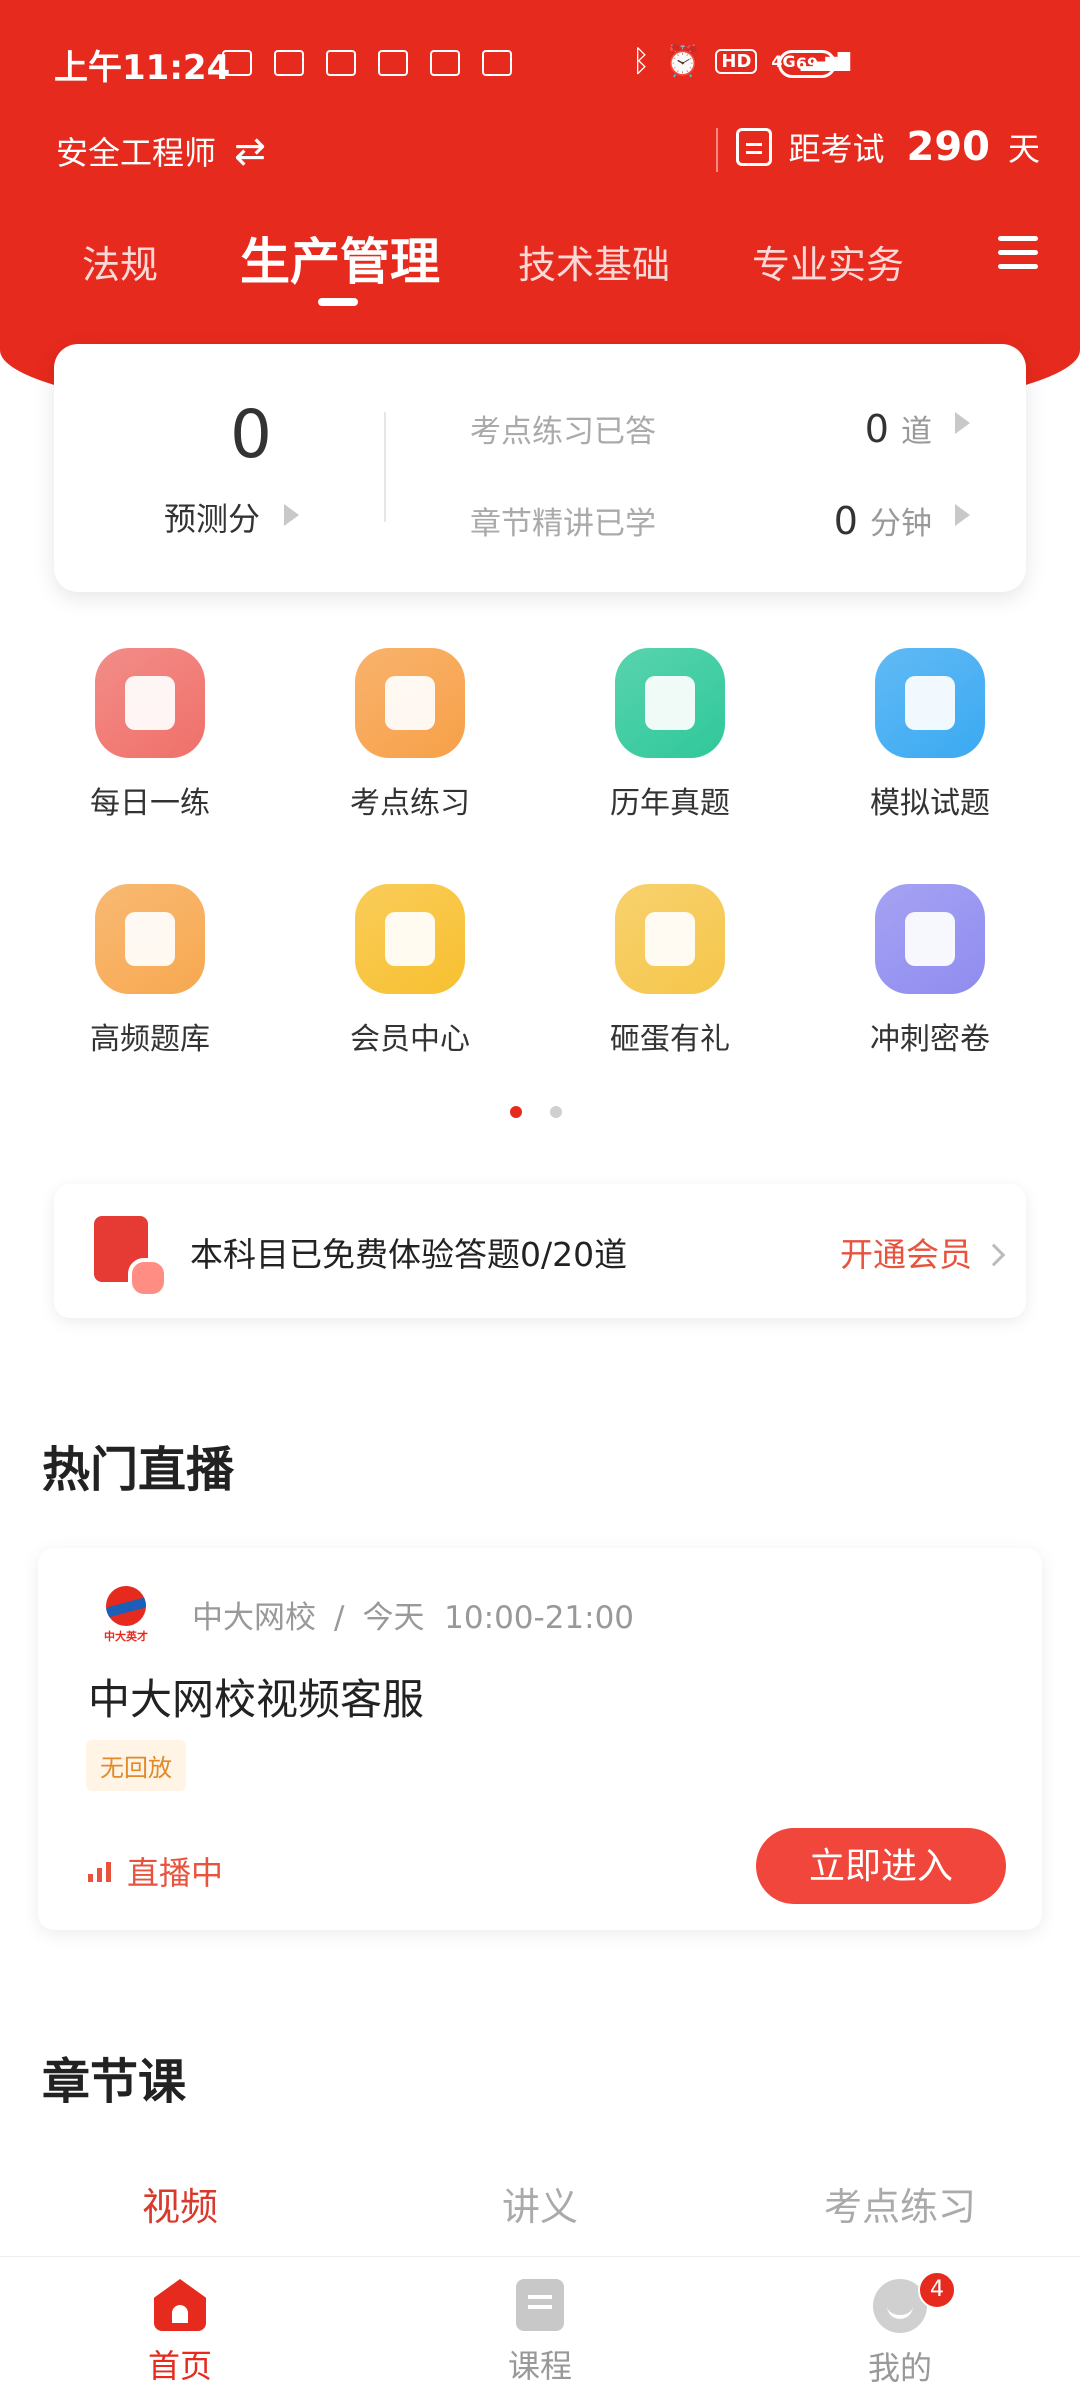  I want to click on tab-regulations: 法规, so click(120, 261).